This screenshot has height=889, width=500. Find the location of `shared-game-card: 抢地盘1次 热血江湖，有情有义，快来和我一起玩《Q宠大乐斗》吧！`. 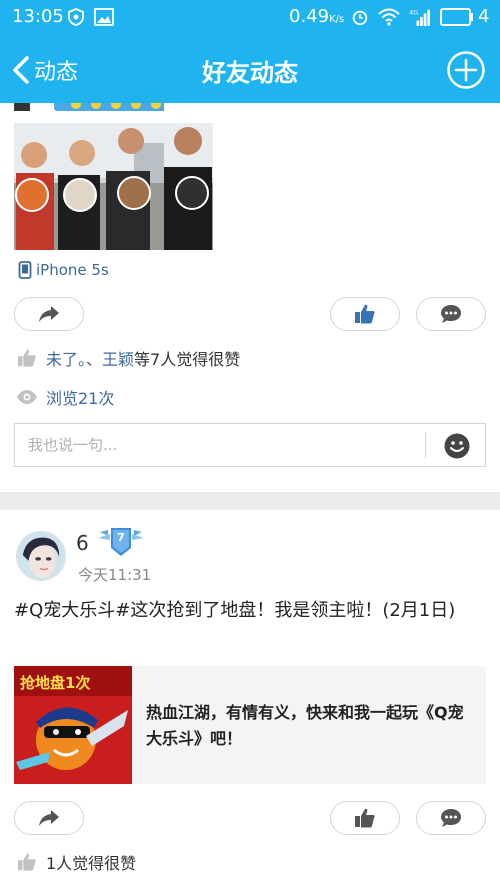

shared-game-card: 抢地盘1次 热血江湖，有情有义，快来和我一起玩《Q宠大乐斗》吧！ is located at coordinates (250, 725).